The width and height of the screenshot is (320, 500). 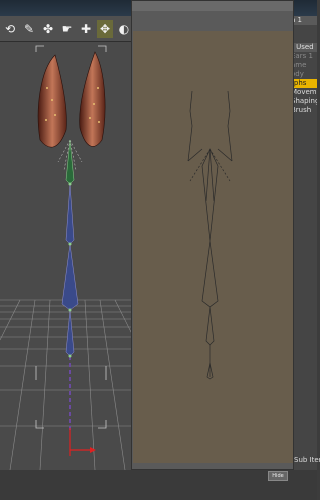 I want to click on editing-tools-toolbar: ⟲ ✎ ✤ ☛ ✚ ✥ ◐, so click(x=67, y=29).